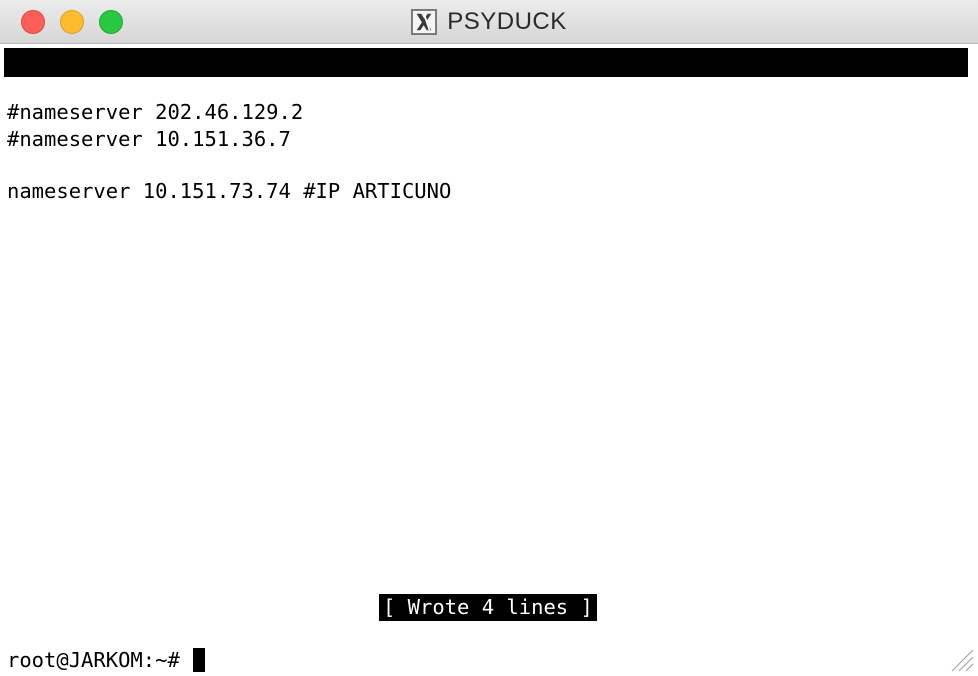 The width and height of the screenshot is (978, 676). What do you see at coordinates (424, 22) in the screenshot?
I see `x11-icon` at bounding box center [424, 22].